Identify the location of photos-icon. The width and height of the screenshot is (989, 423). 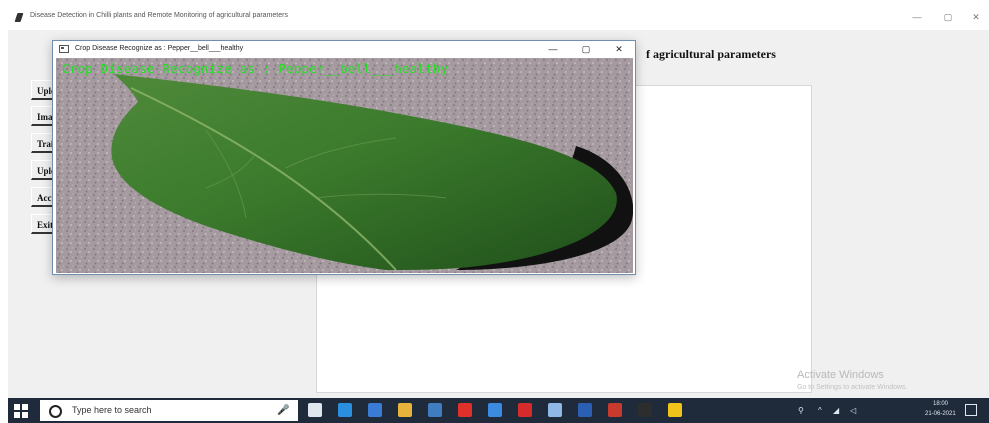
(495, 410).